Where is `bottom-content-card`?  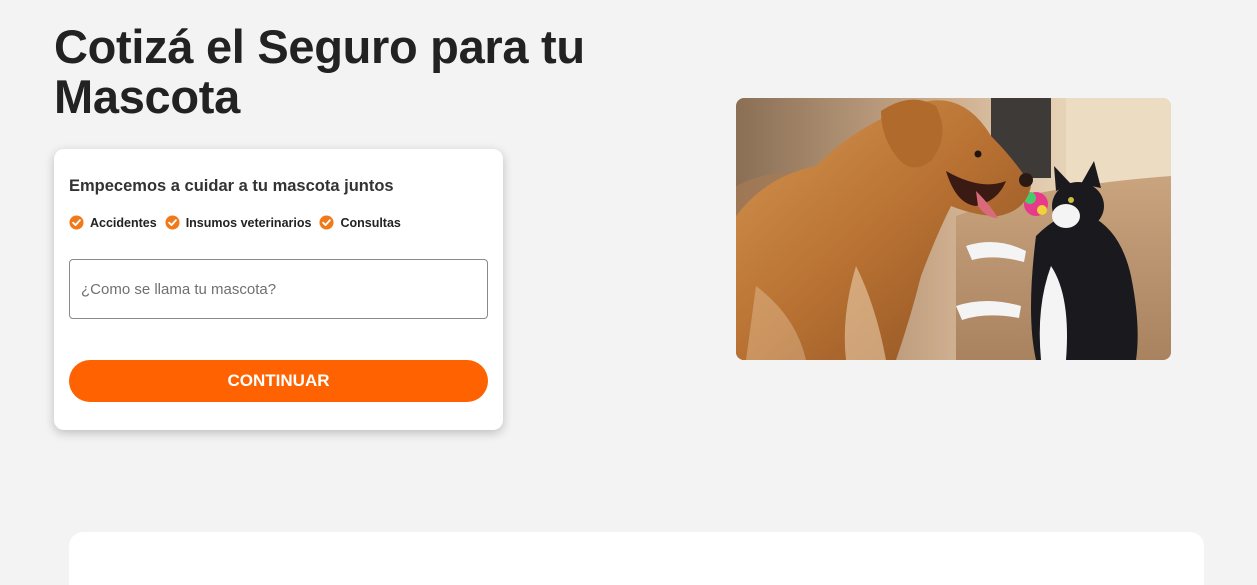 bottom-content-card is located at coordinates (636, 558).